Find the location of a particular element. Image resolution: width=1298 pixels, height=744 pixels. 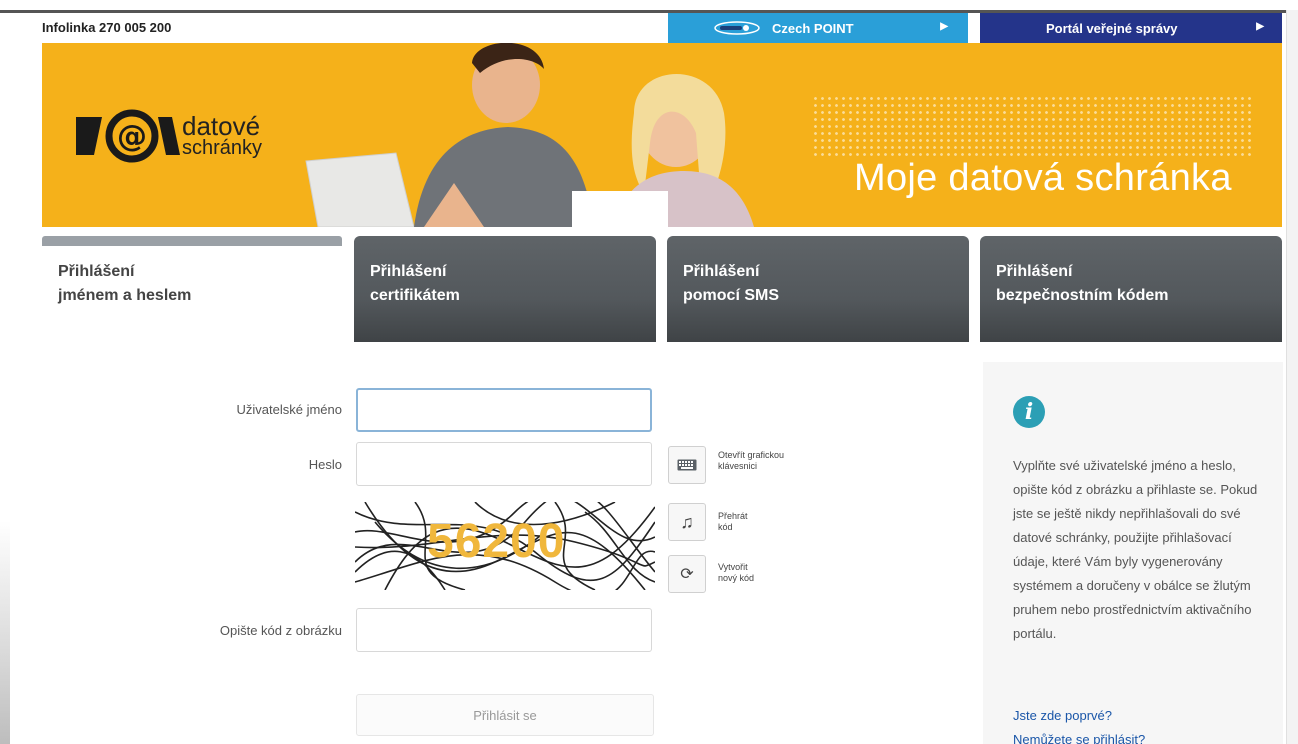

captcha-input is located at coordinates (504, 630).